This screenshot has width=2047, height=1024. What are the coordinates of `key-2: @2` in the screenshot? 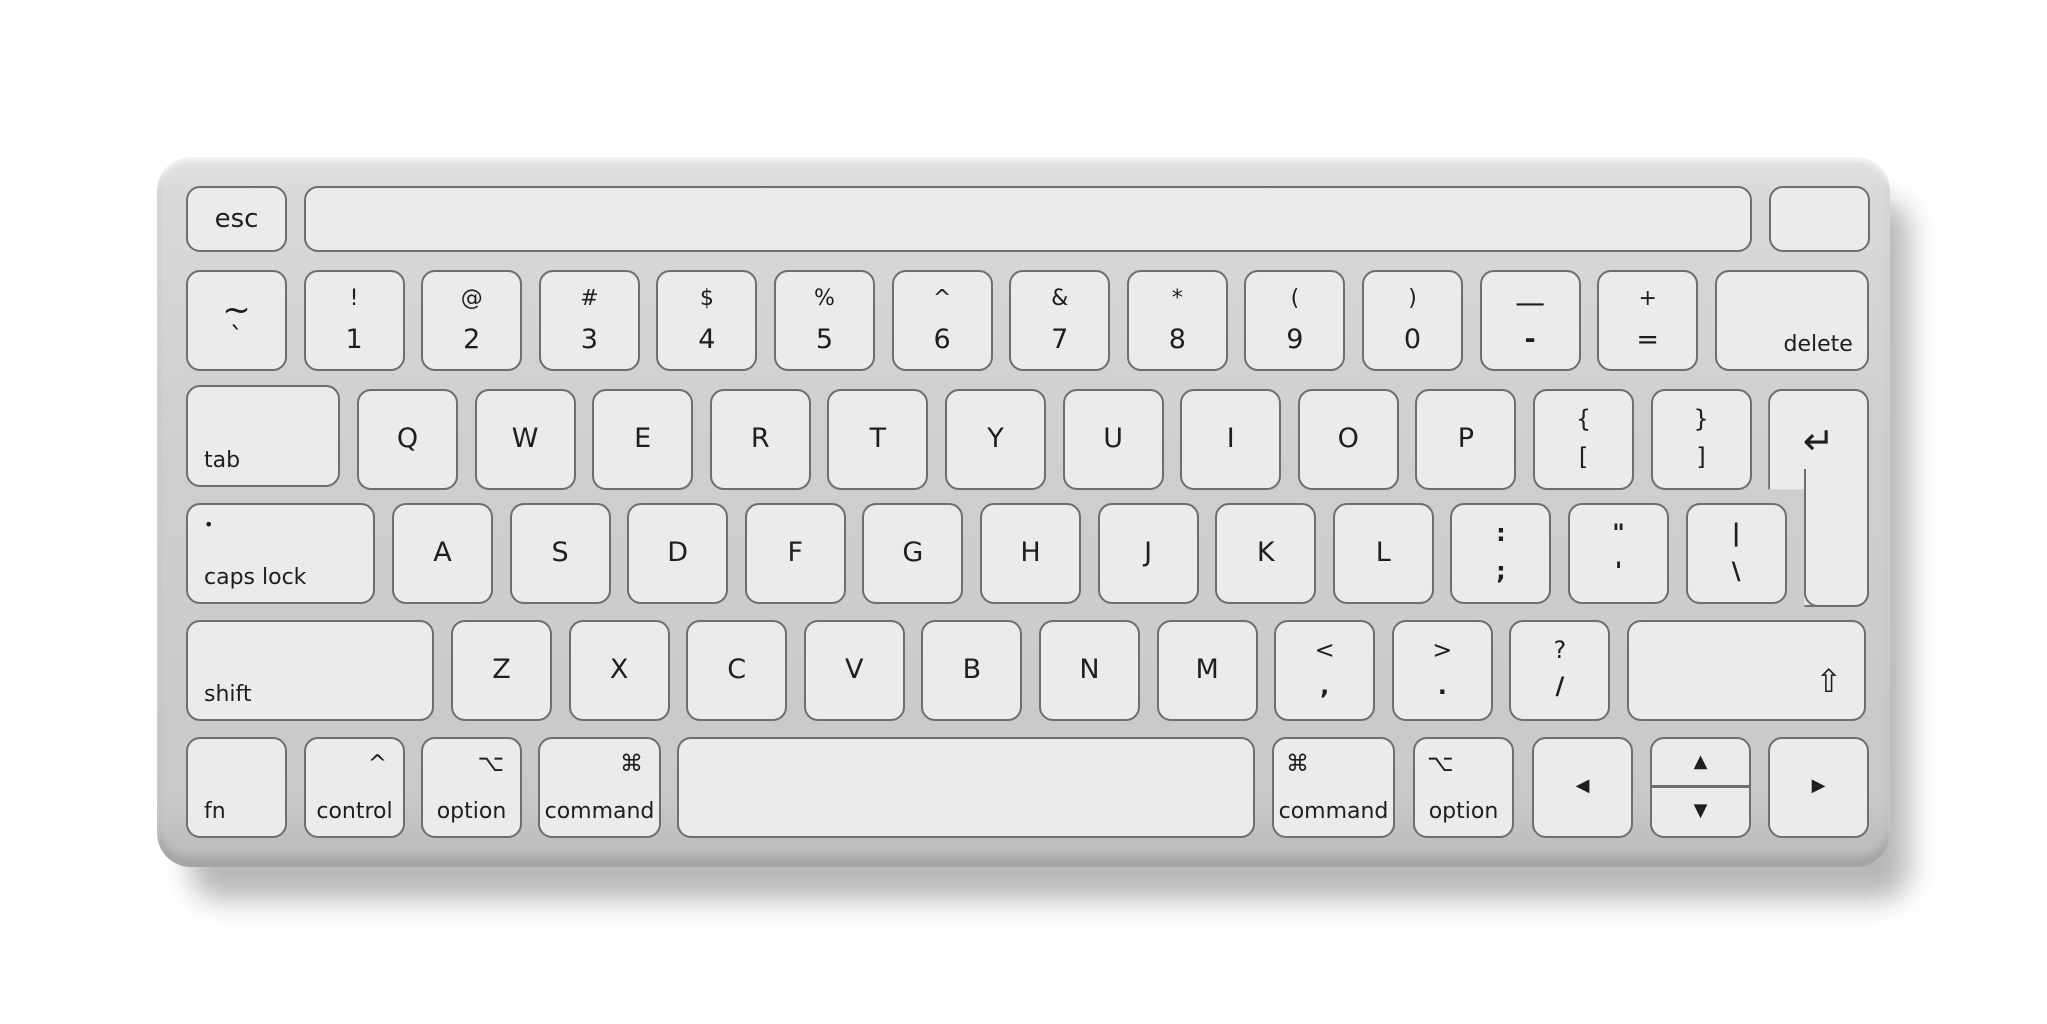 It's located at (472, 320).